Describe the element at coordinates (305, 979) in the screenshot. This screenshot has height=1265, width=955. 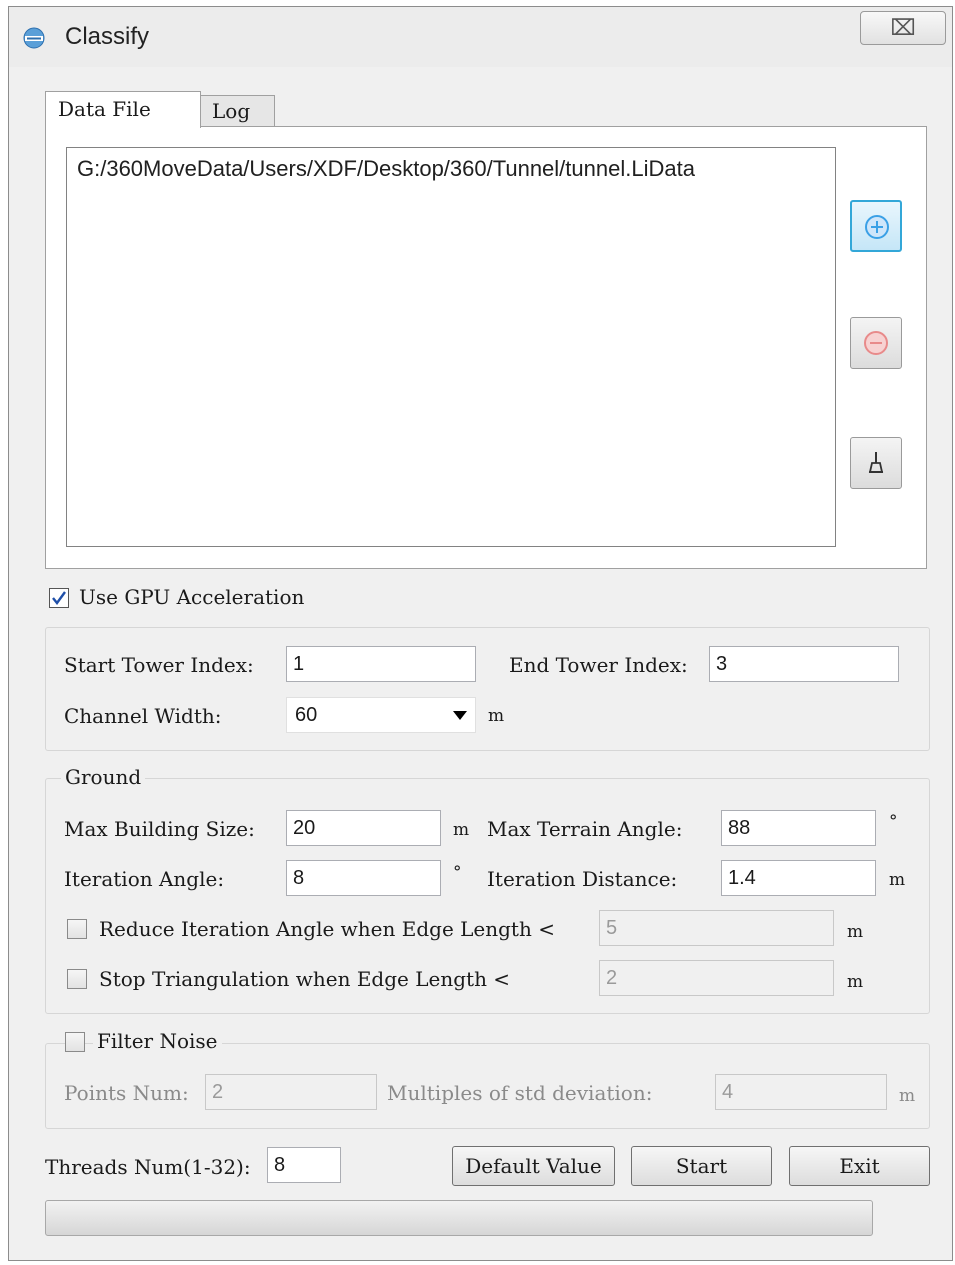
I see `stop-triangulation-label: Stop Triangulation when Edge Length <` at that location.